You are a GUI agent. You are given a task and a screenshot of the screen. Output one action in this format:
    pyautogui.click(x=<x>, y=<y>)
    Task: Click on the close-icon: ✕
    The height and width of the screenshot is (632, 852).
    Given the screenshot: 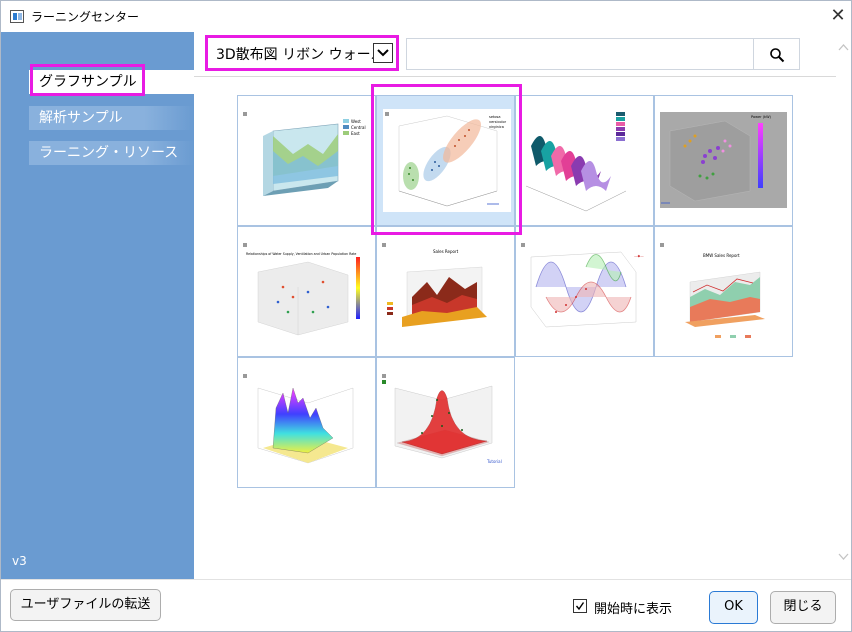 What is the action you would take?
    pyautogui.click(x=838, y=16)
    